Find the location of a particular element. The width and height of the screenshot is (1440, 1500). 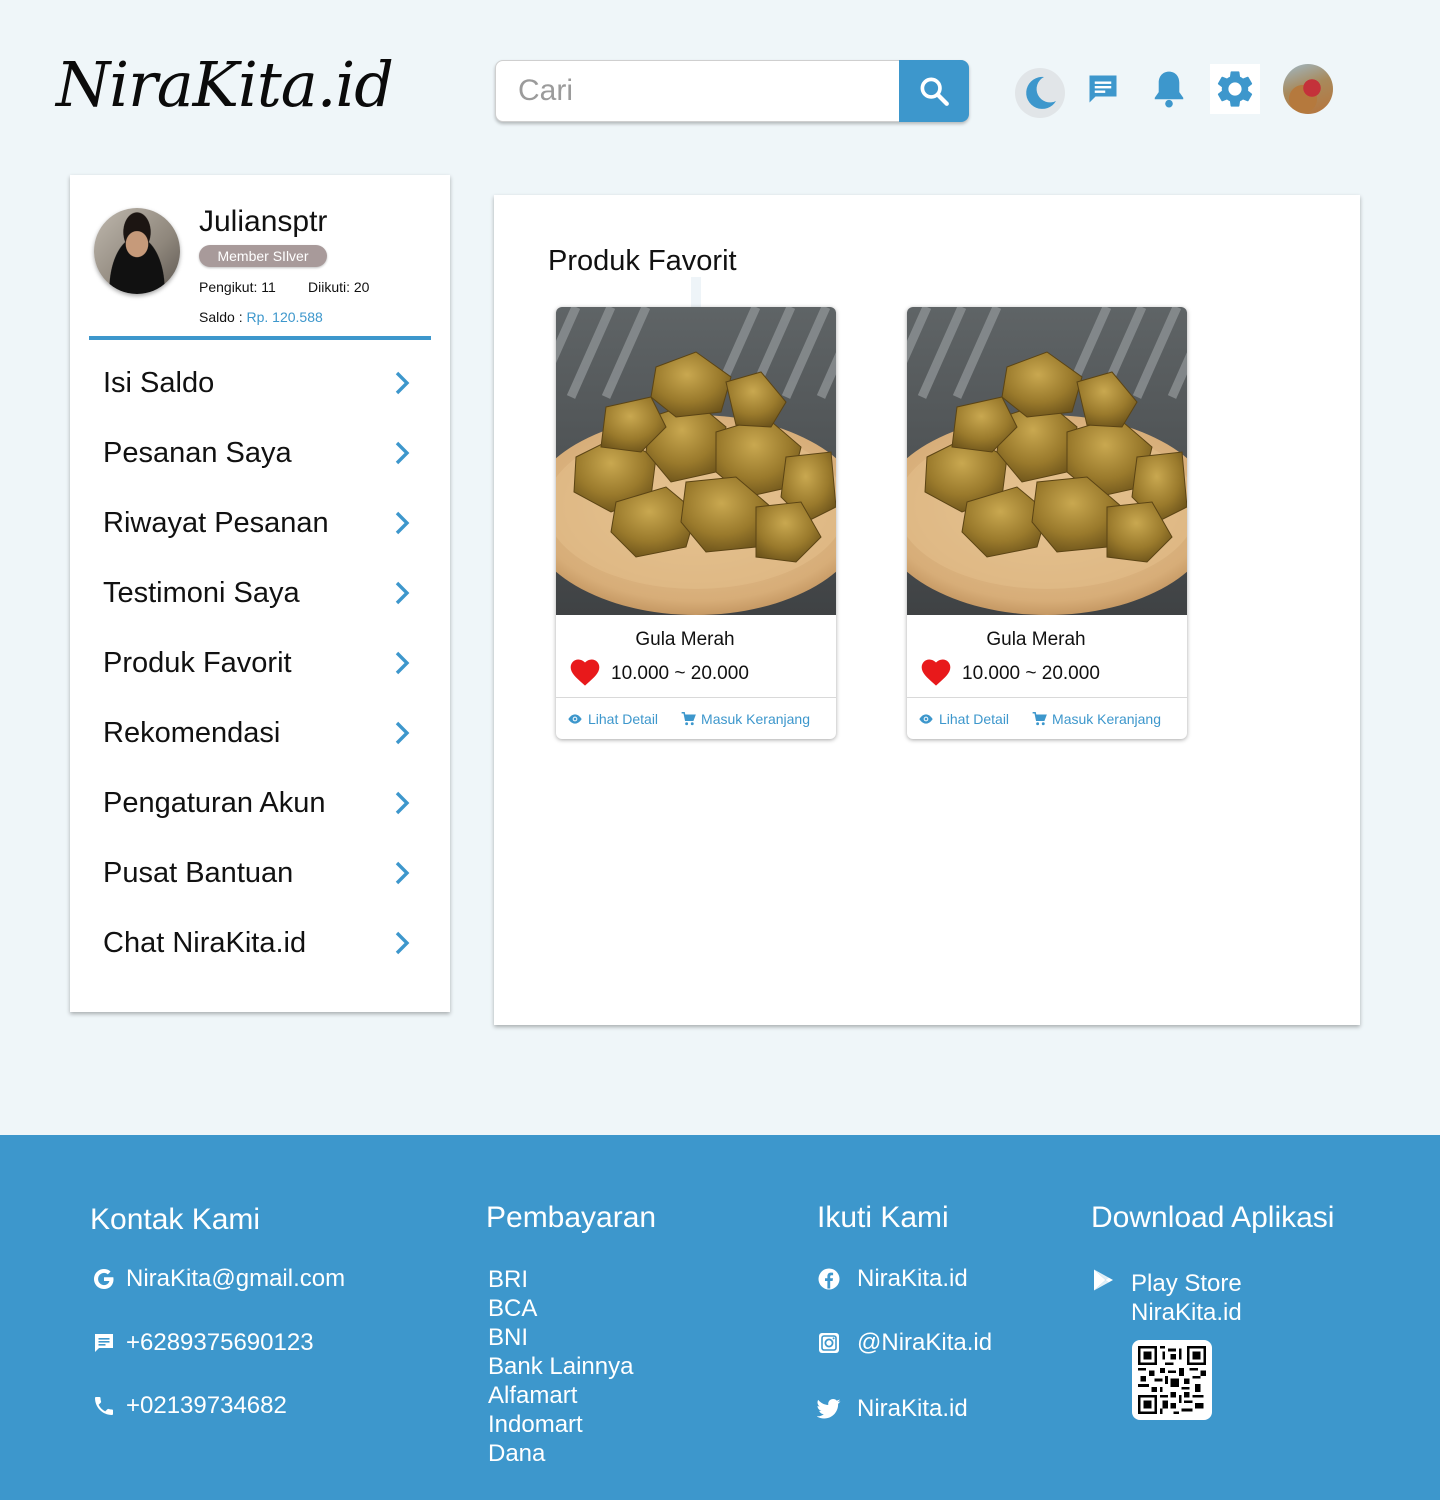

payment-method: BCA is located at coordinates (513, 1308).